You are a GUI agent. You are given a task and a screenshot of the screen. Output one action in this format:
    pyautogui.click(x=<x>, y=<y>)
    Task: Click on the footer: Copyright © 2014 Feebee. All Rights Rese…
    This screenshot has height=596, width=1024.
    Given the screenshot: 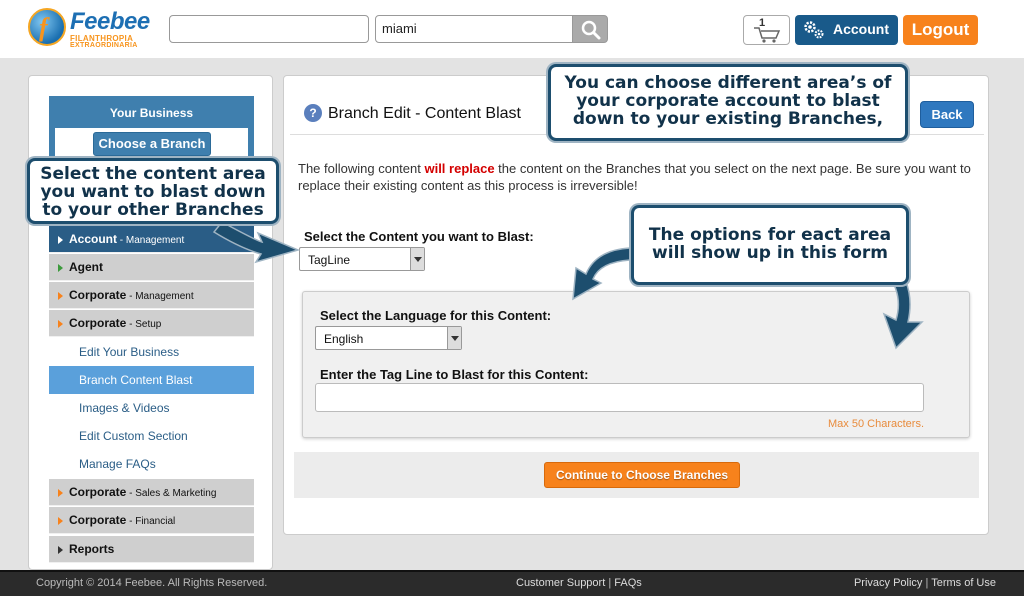 What is the action you would take?
    pyautogui.click(x=512, y=583)
    